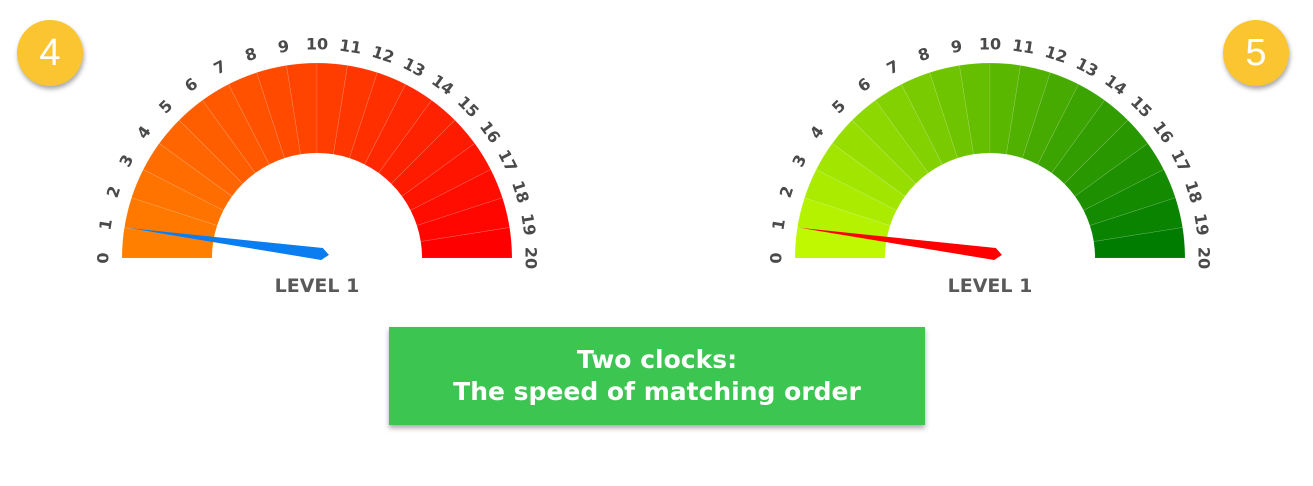 Image resolution: width=1313 pixels, height=486 pixels. I want to click on gauge-right-tick-label: 12, so click(1056, 54).